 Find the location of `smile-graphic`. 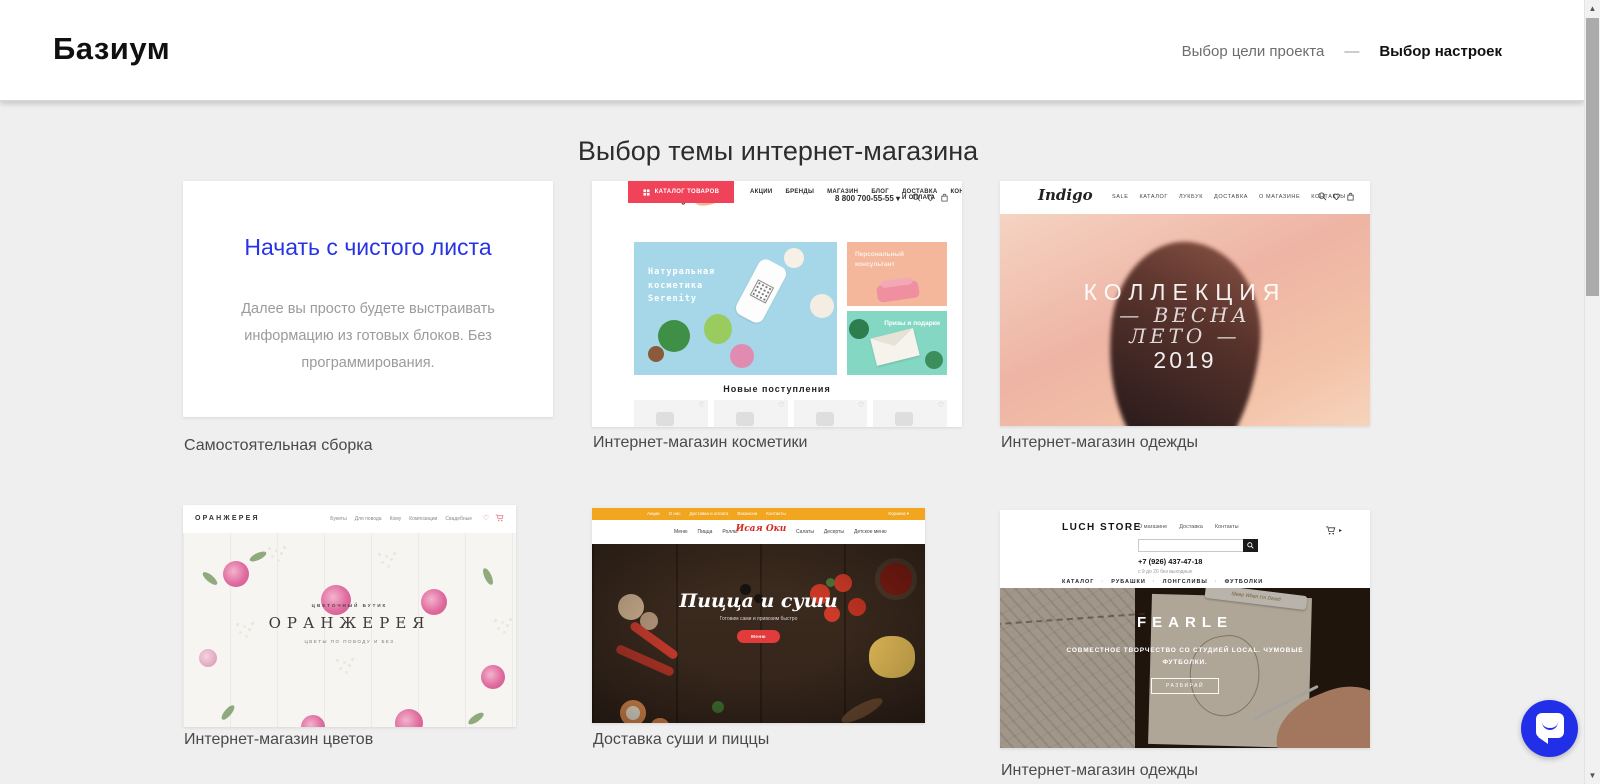

smile-graphic is located at coordinates (1550, 726).